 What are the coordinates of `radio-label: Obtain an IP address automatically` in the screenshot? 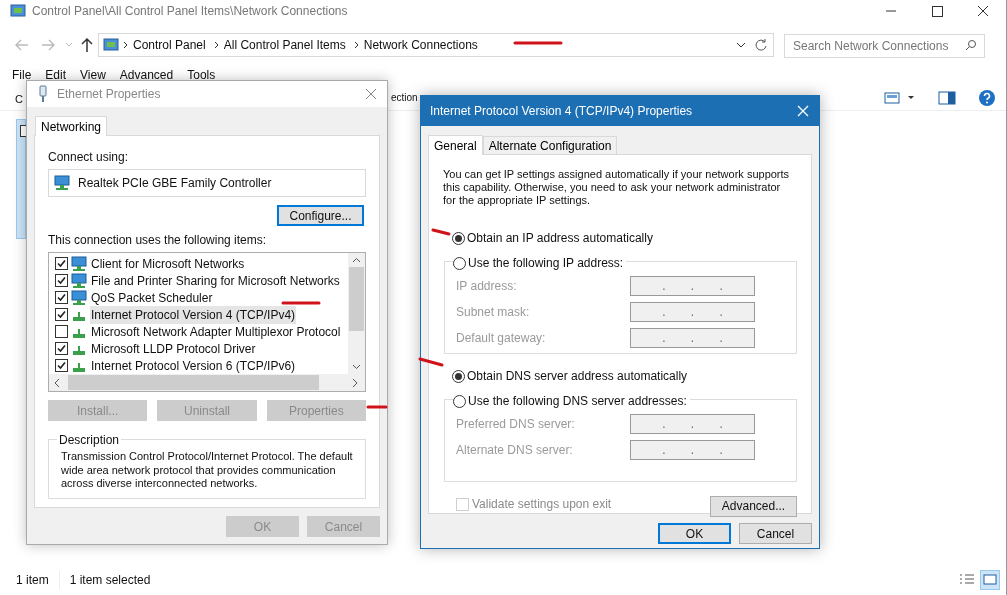 It's located at (560, 238).